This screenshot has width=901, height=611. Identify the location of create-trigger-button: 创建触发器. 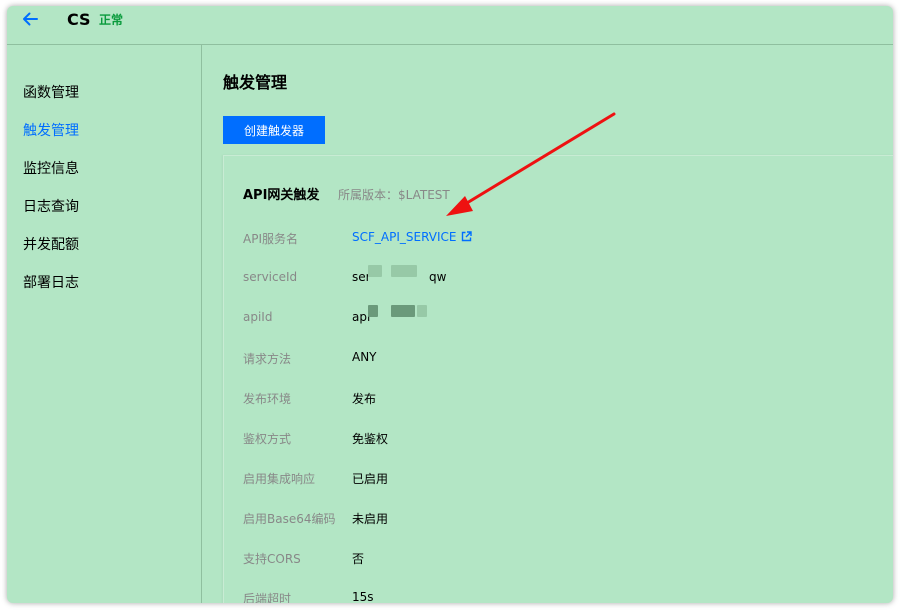
(274, 130).